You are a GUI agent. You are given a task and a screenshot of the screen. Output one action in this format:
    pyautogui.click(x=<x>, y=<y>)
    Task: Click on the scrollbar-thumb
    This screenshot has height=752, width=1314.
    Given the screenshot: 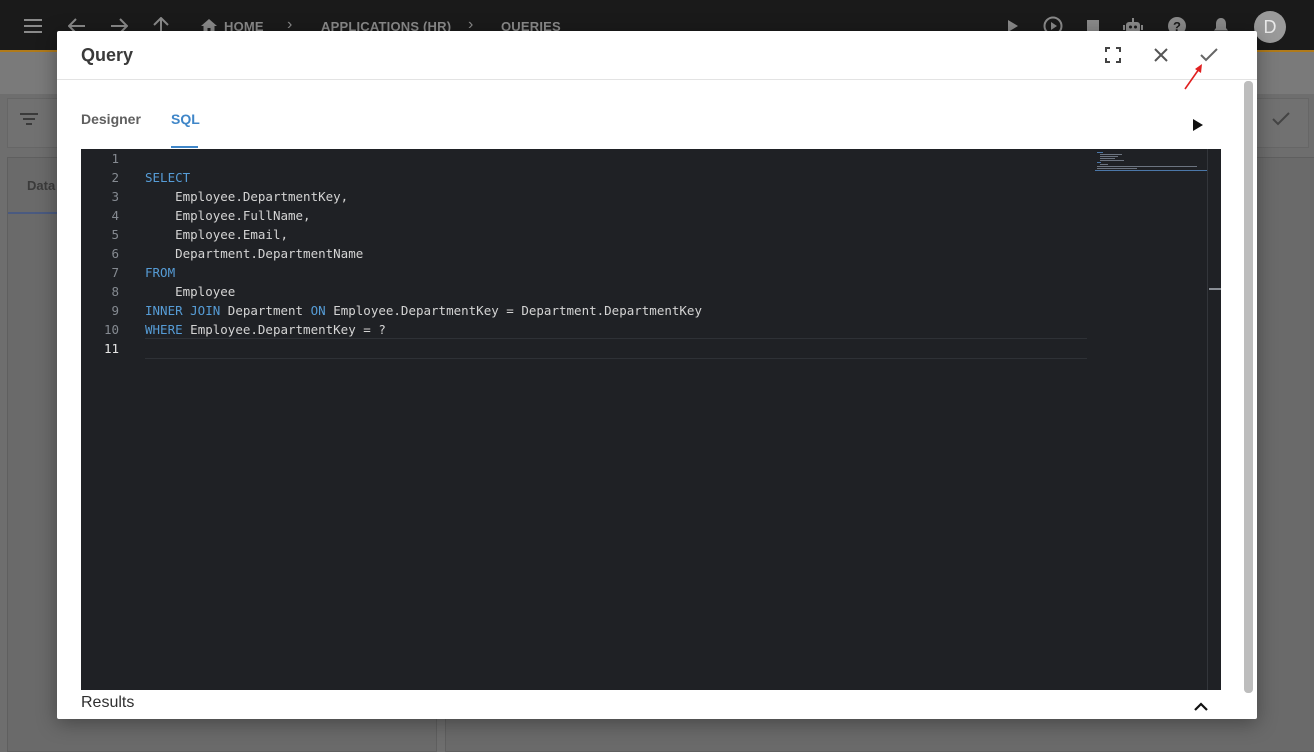 What is the action you would take?
    pyautogui.click(x=1248, y=387)
    